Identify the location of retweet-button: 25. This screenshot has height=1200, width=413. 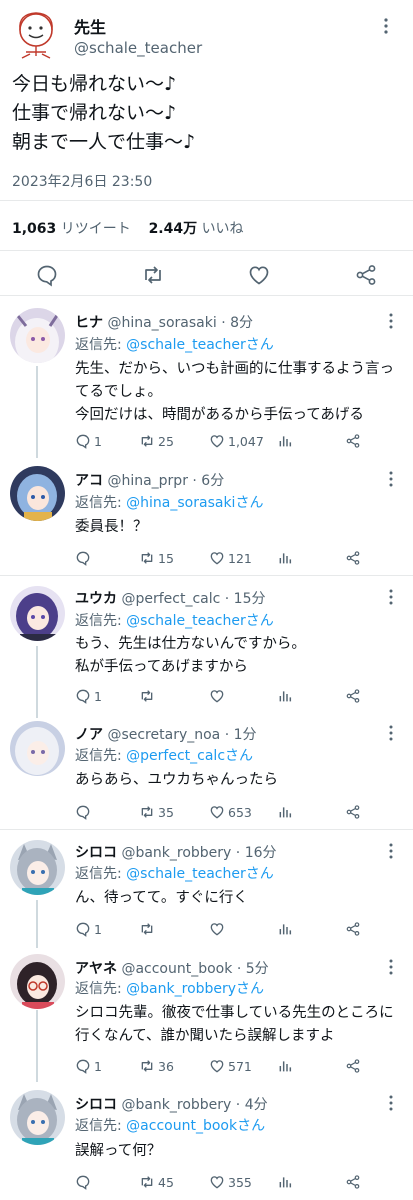
(156, 441).